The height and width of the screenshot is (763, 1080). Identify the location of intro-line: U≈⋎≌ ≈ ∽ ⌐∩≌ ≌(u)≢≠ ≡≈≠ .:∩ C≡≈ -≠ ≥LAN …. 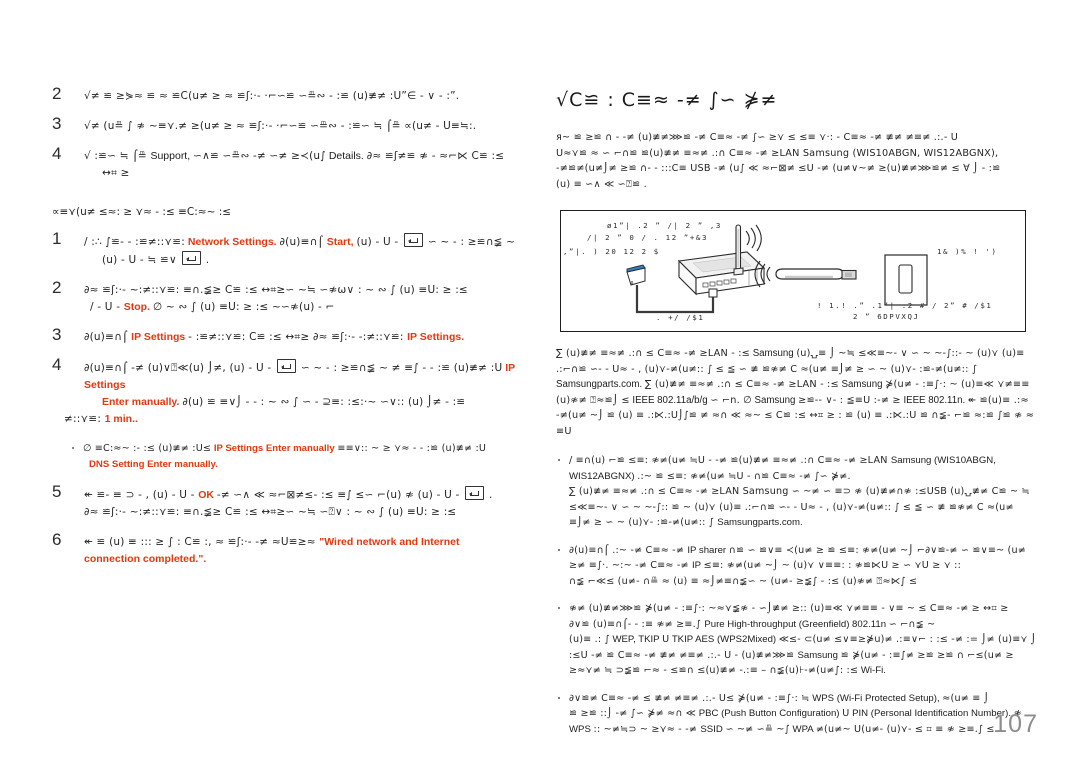
(777, 153).